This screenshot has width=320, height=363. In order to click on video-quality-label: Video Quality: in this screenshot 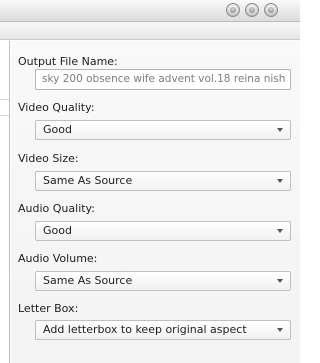, I will do `click(56, 107)`.